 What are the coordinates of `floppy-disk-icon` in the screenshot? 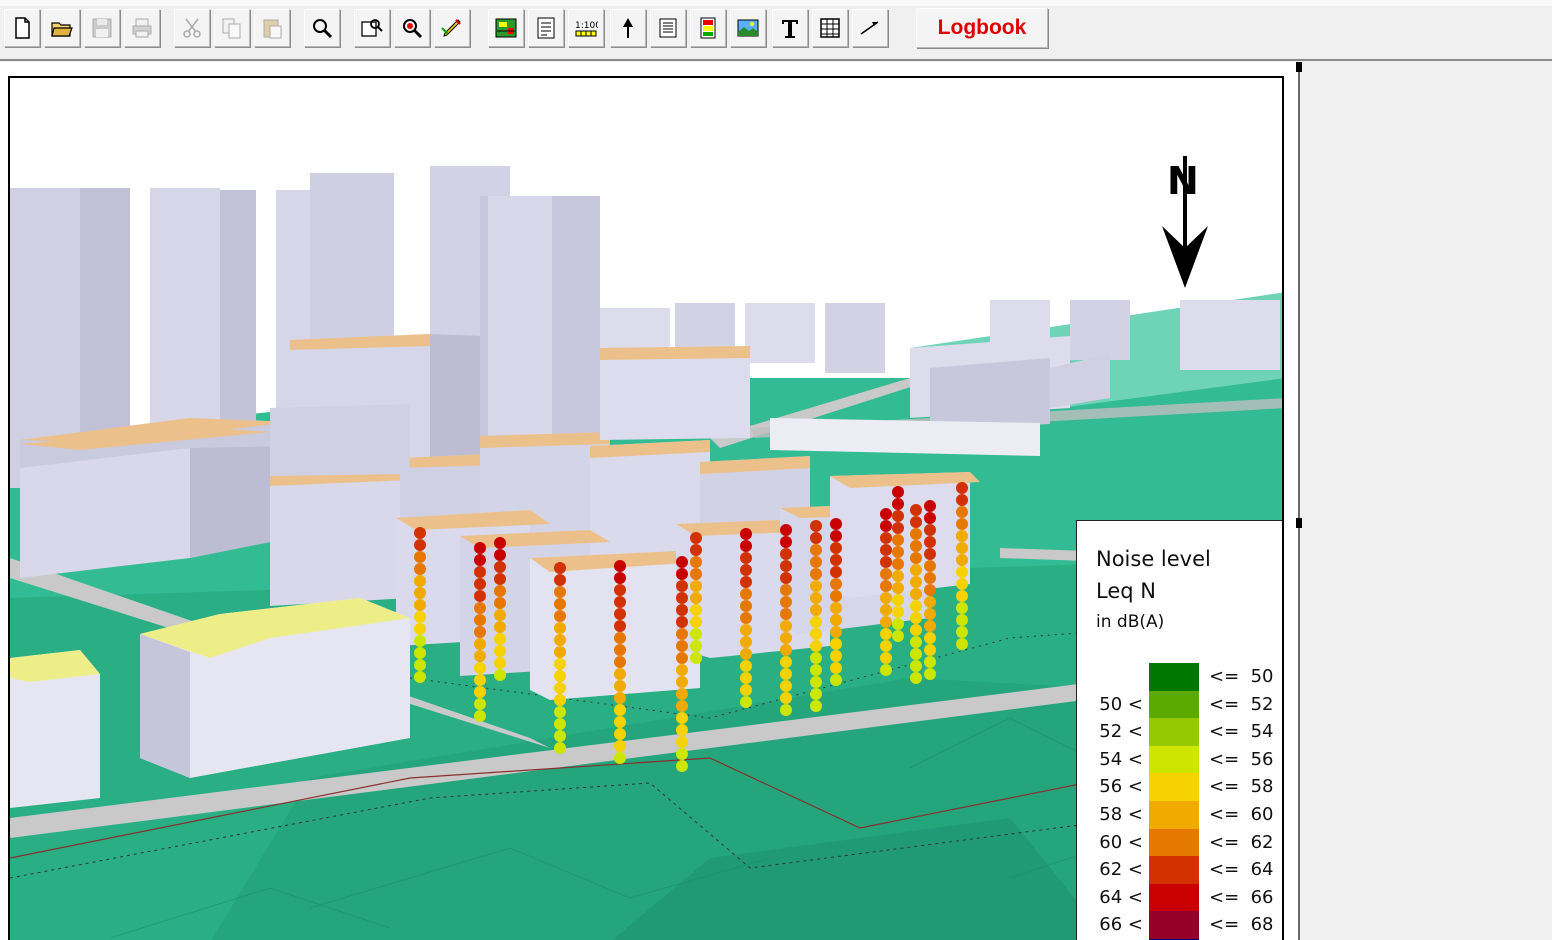 It's located at (102, 28).